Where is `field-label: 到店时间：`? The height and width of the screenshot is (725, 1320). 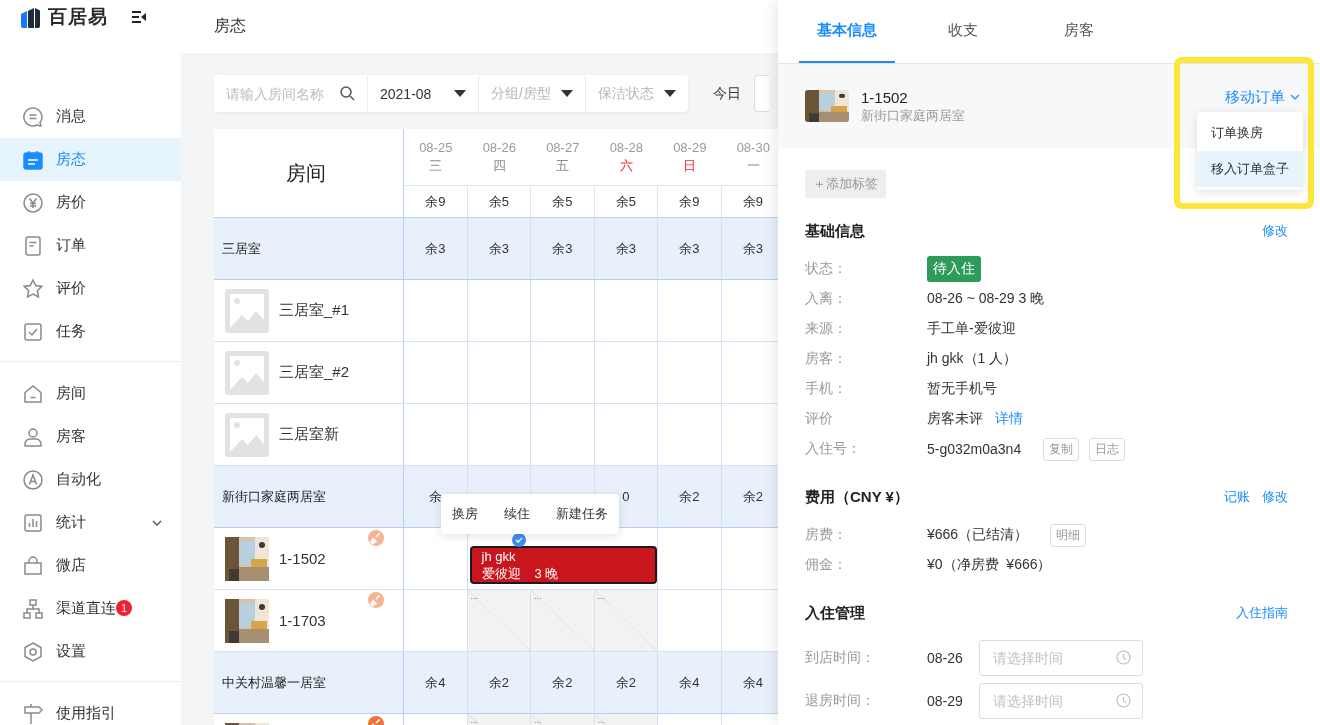 field-label: 到店时间： is located at coordinates (840, 657).